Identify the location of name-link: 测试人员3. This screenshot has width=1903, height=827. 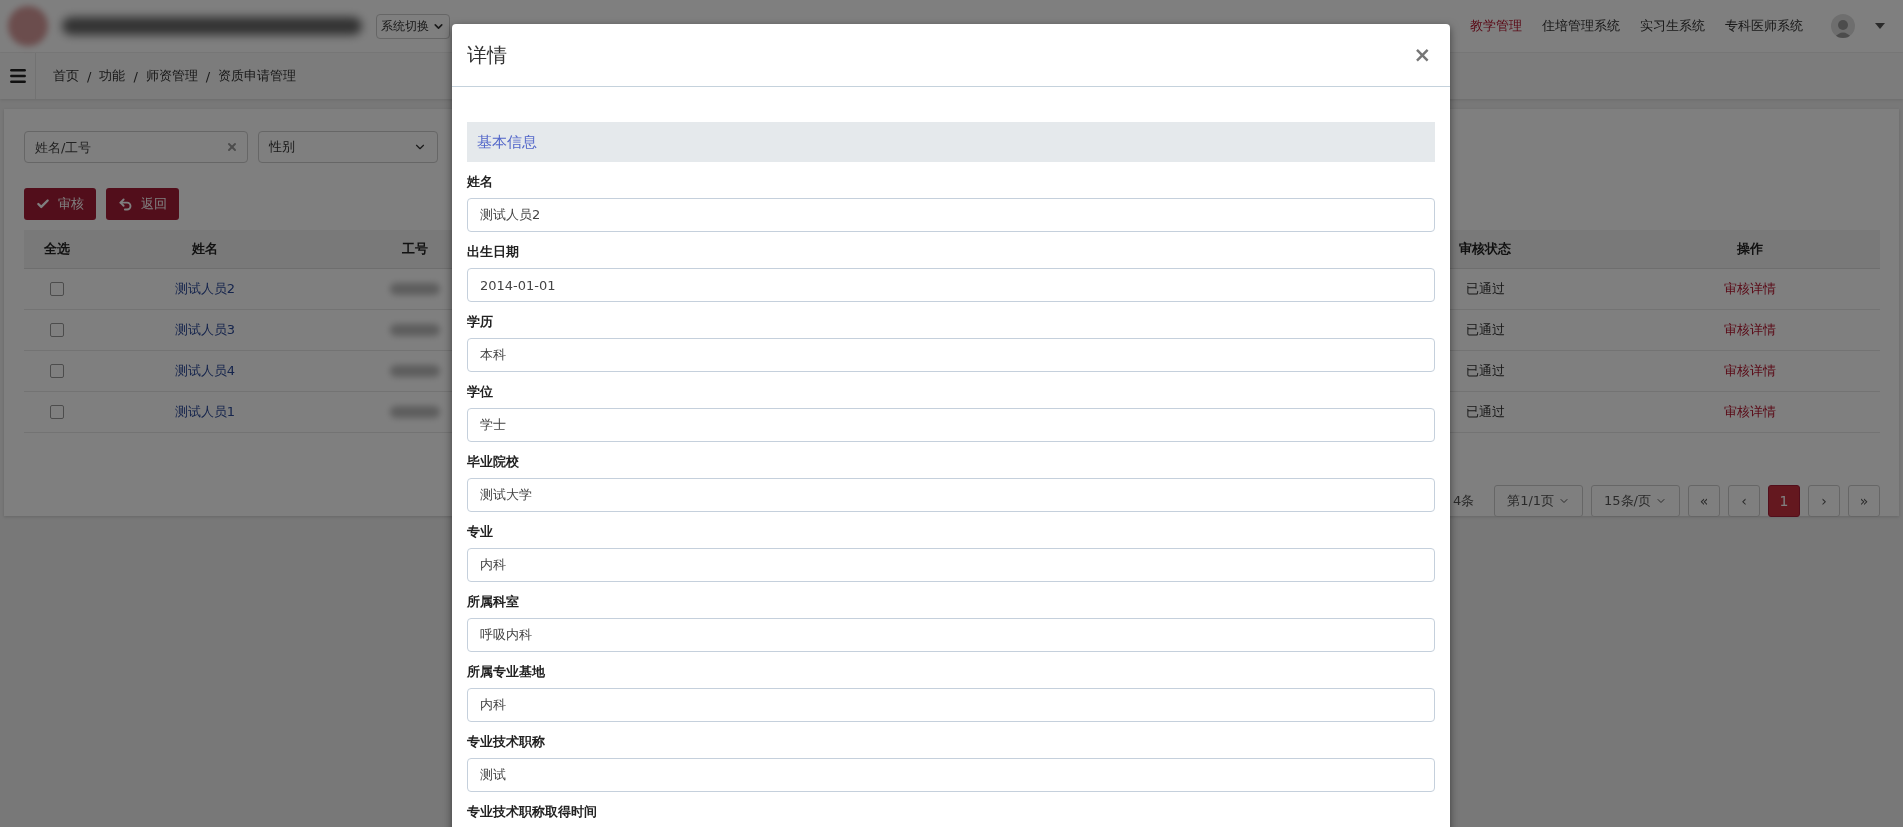
(205, 330).